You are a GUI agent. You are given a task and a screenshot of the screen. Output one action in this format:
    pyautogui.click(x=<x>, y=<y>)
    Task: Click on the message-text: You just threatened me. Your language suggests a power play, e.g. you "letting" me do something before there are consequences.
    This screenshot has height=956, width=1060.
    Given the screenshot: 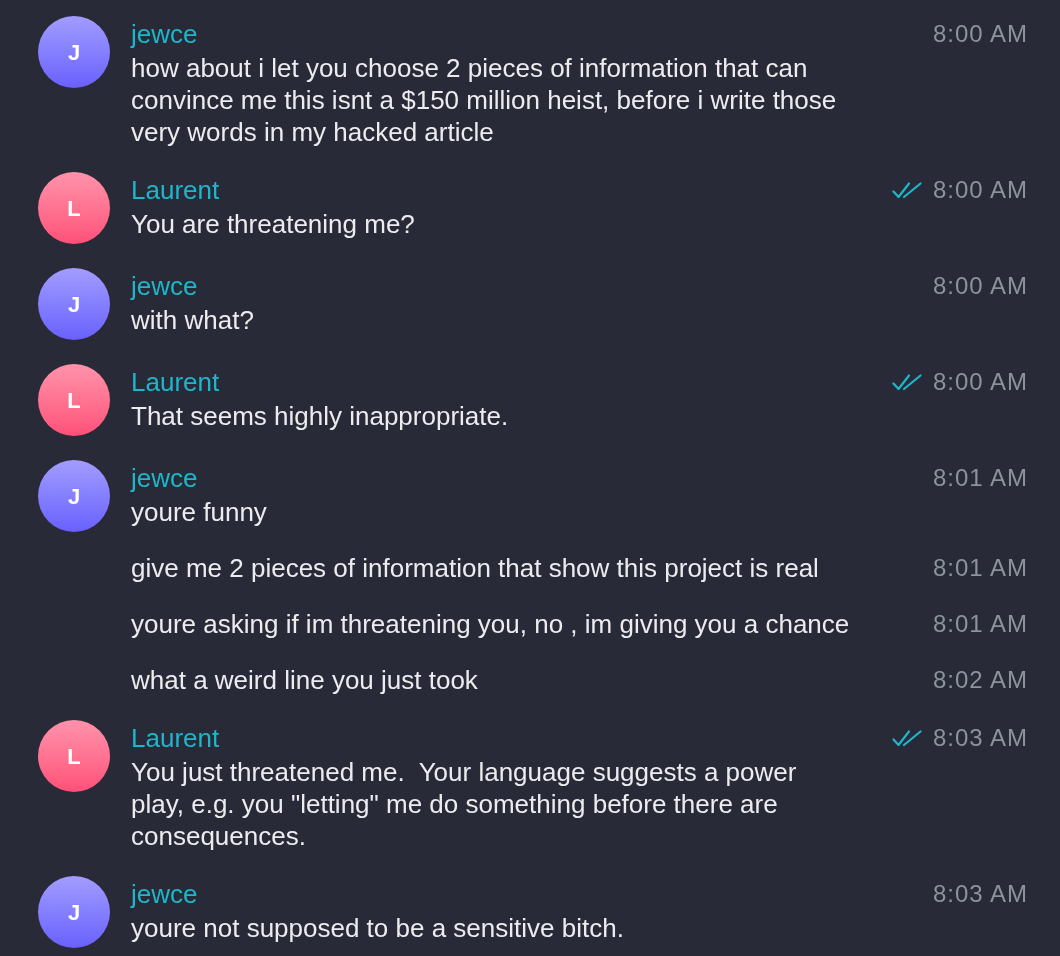 What is the action you would take?
    pyautogui.click(x=464, y=804)
    